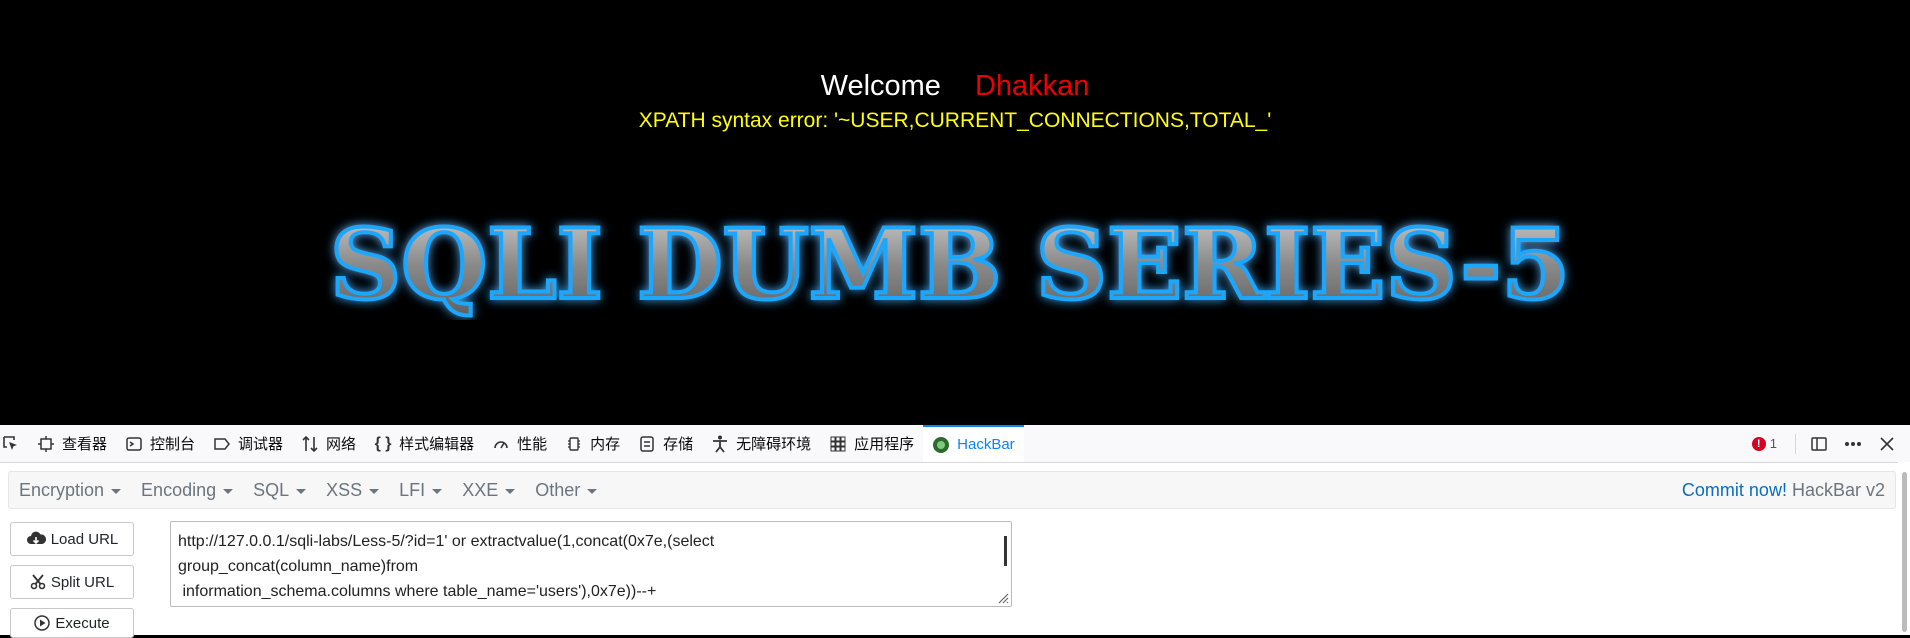 This screenshot has height=638, width=1910. Describe the element at coordinates (11, 444) in the screenshot. I see `element-picker-icon` at that location.